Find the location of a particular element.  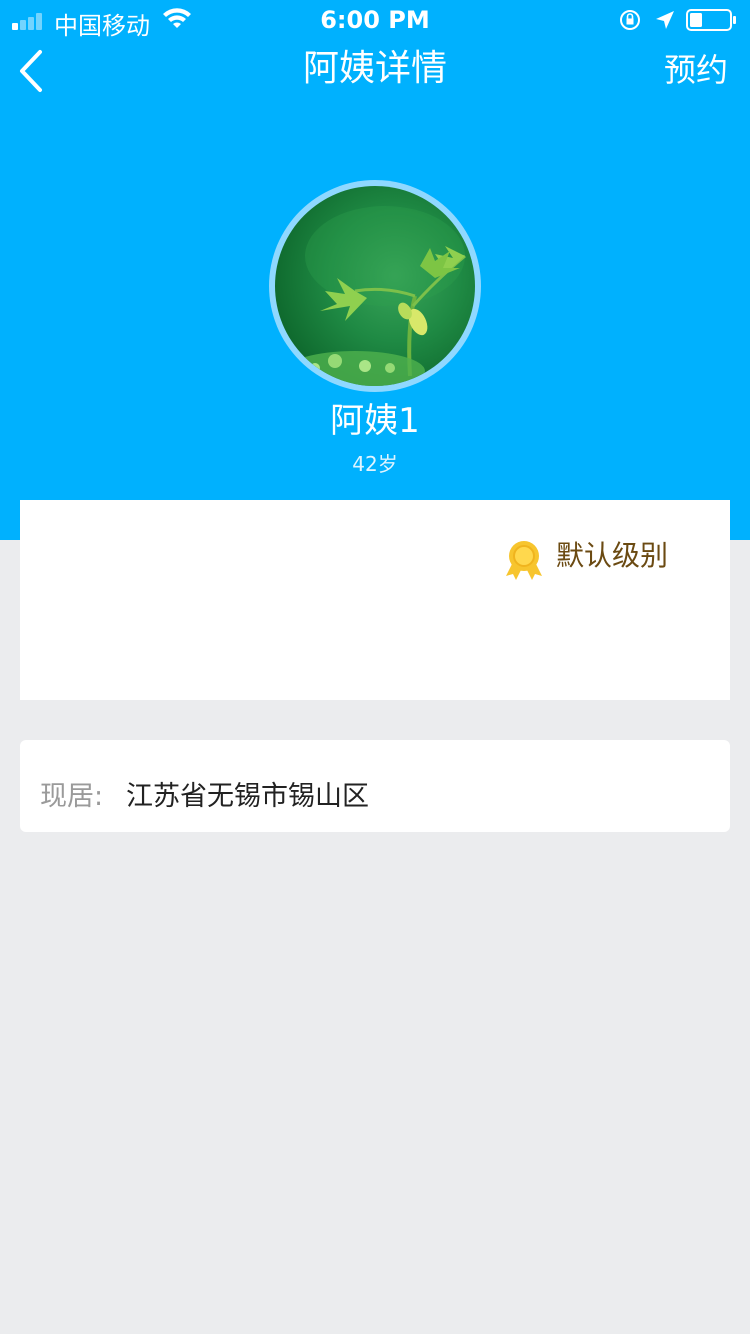

medal-icon is located at coordinates (524, 560).